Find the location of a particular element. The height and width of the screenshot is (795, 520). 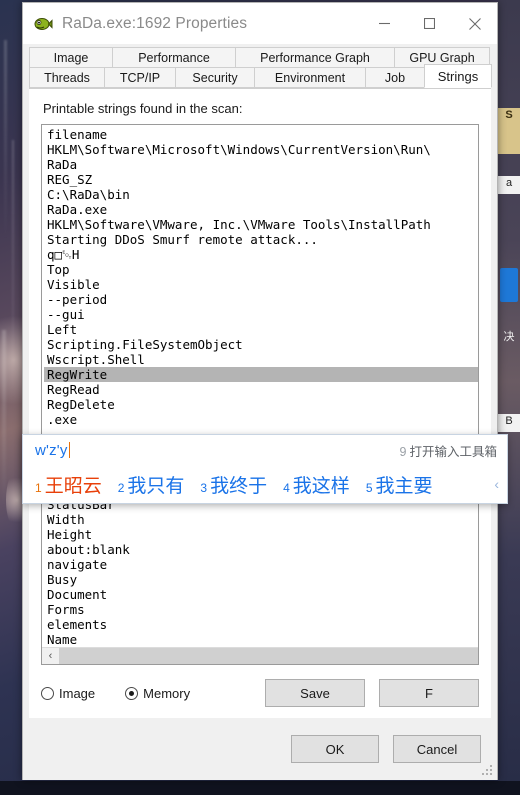

radio-memory-label: Memory is located at coordinates (167, 693).